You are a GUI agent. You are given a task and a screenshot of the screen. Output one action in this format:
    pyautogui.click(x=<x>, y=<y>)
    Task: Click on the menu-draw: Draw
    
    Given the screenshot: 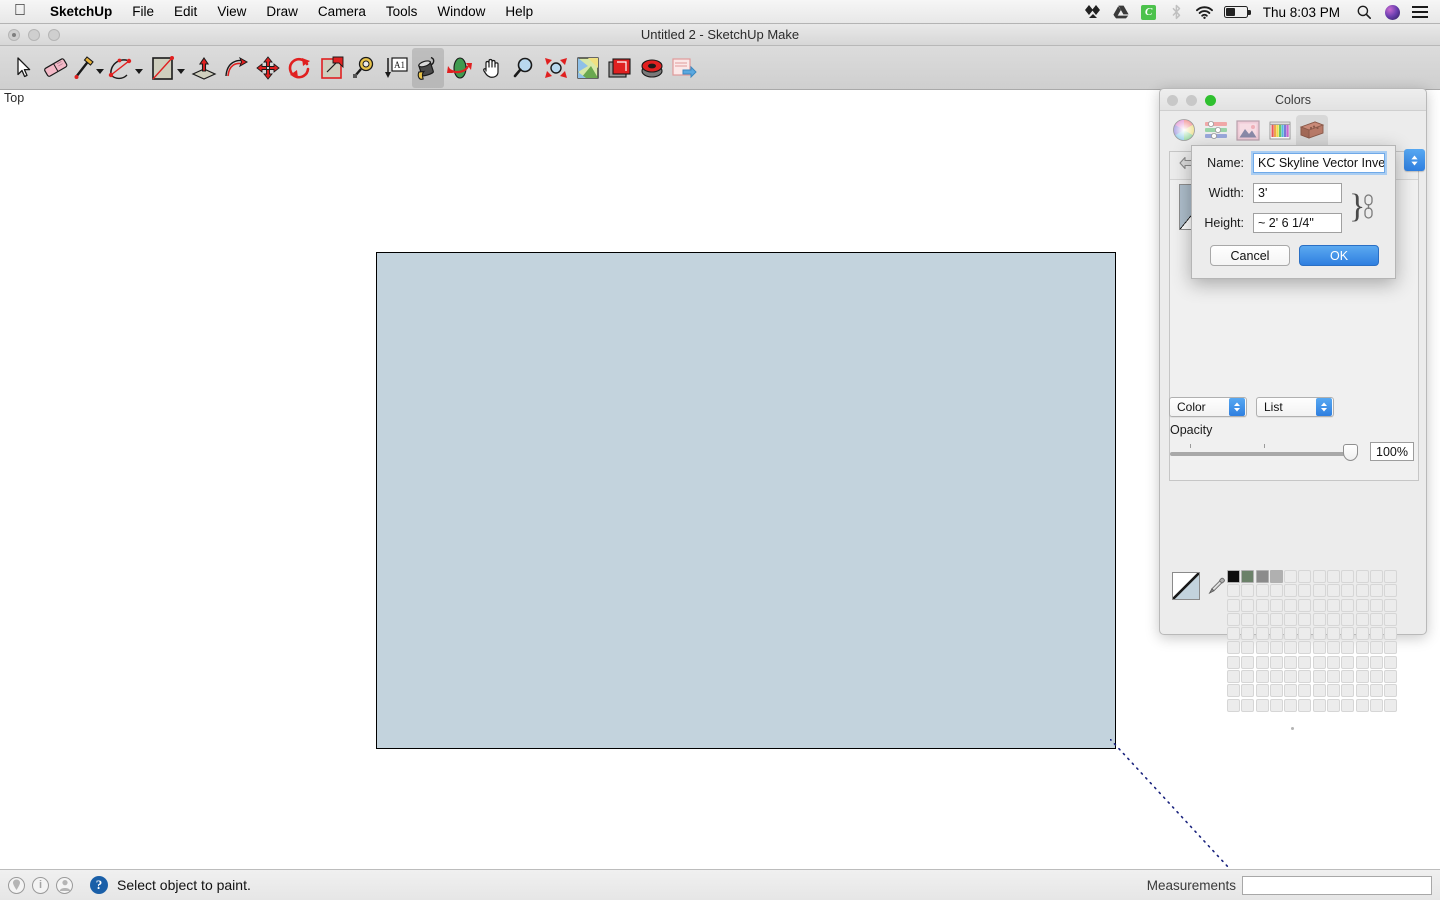 What is the action you would take?
    pyautogui.click(x=282, y=11)
    